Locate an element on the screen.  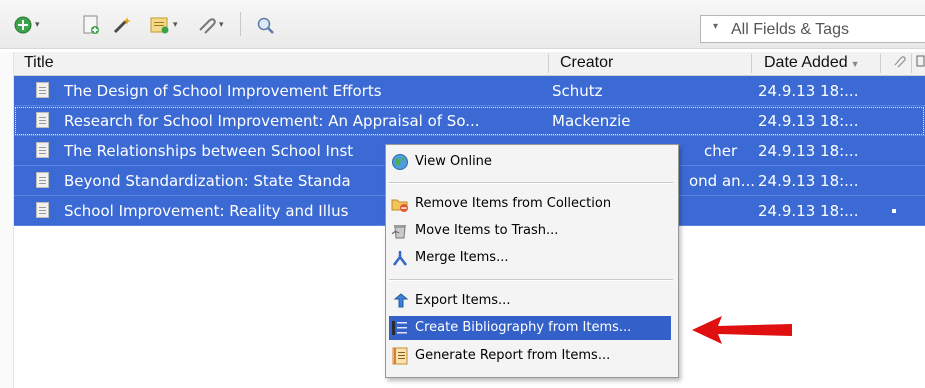
new-item-button: ▾ is located at coordinates (27, 25).